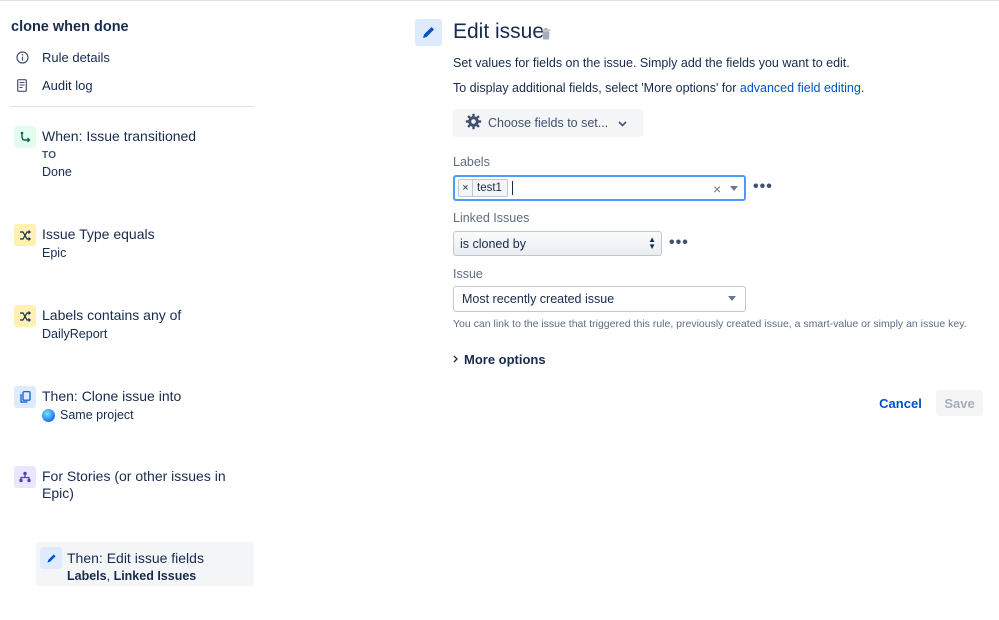  I want to click on rule-title: clone when done, so click(70, 27).